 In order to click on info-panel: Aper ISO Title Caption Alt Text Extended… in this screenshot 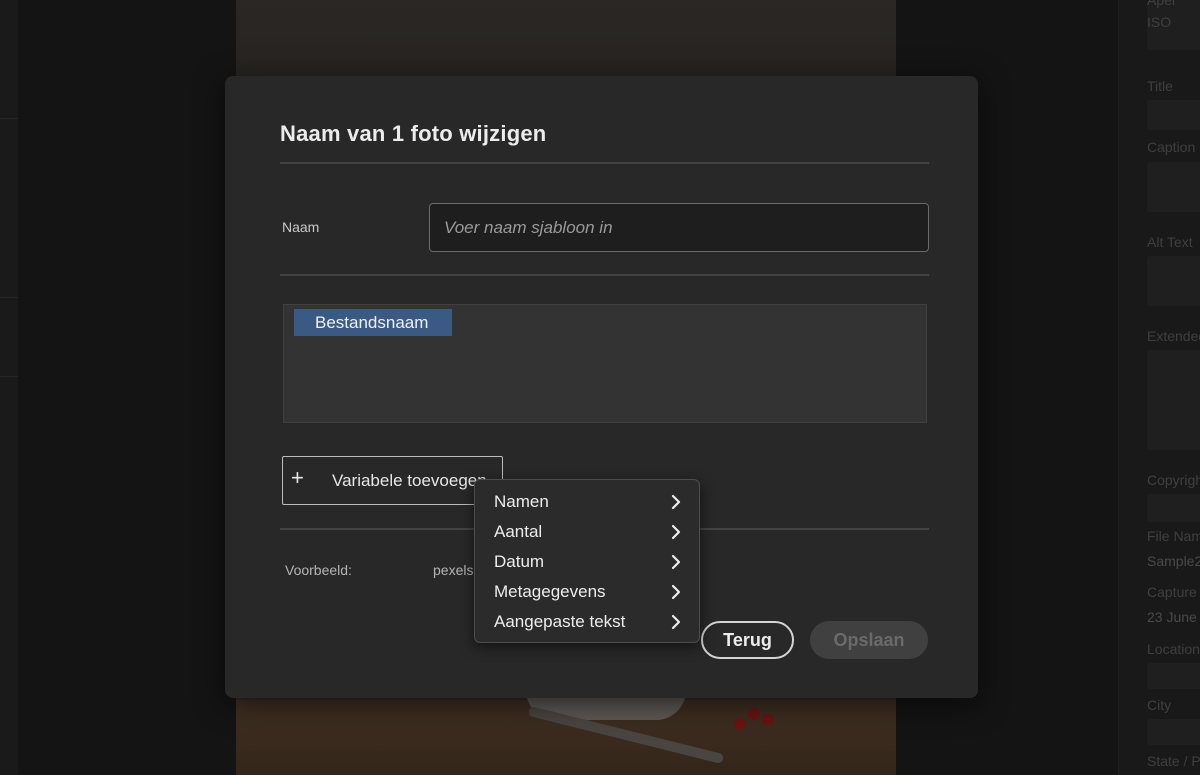, I will do `click(1159, 387)`.